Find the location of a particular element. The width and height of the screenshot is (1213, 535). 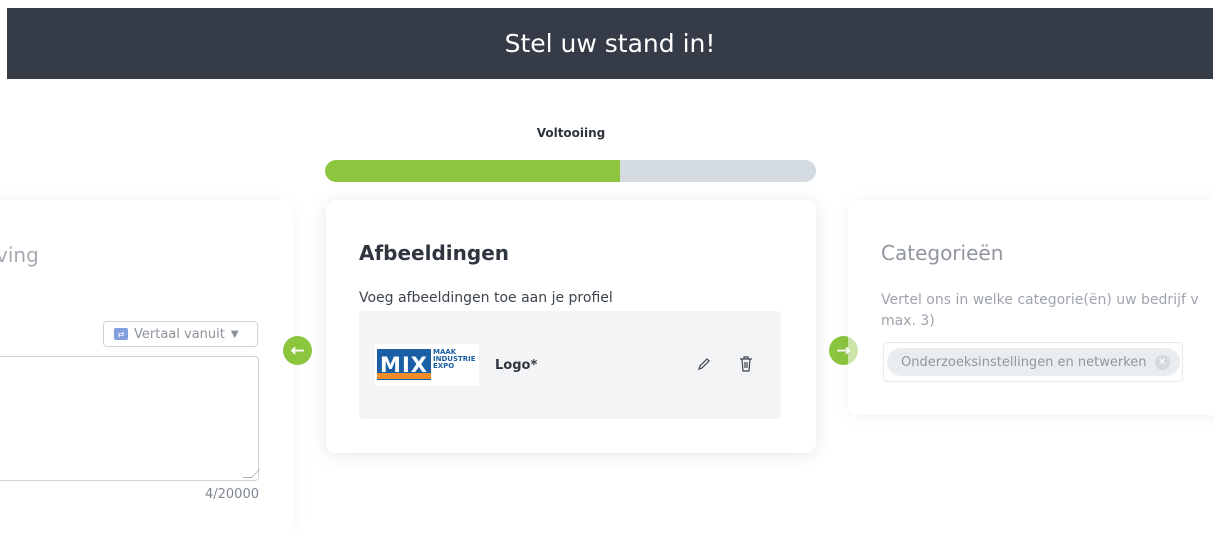

pencil-icon is located at coordinates (704, 364).